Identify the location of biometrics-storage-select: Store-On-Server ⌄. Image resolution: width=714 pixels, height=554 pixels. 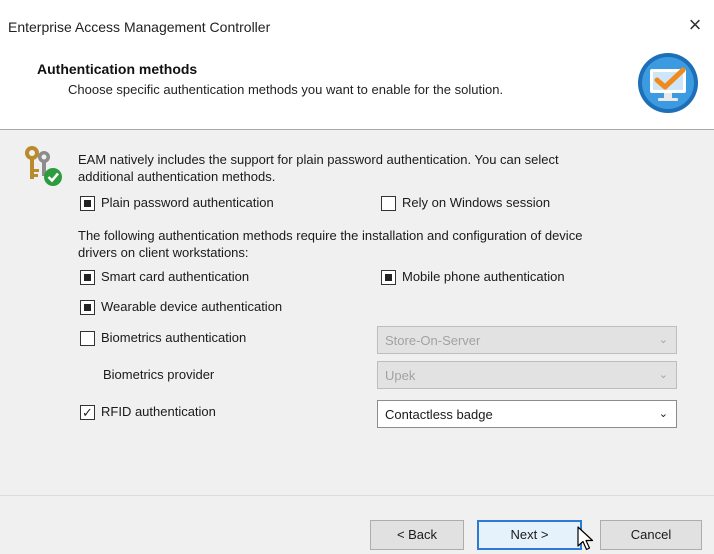
(527, 340).